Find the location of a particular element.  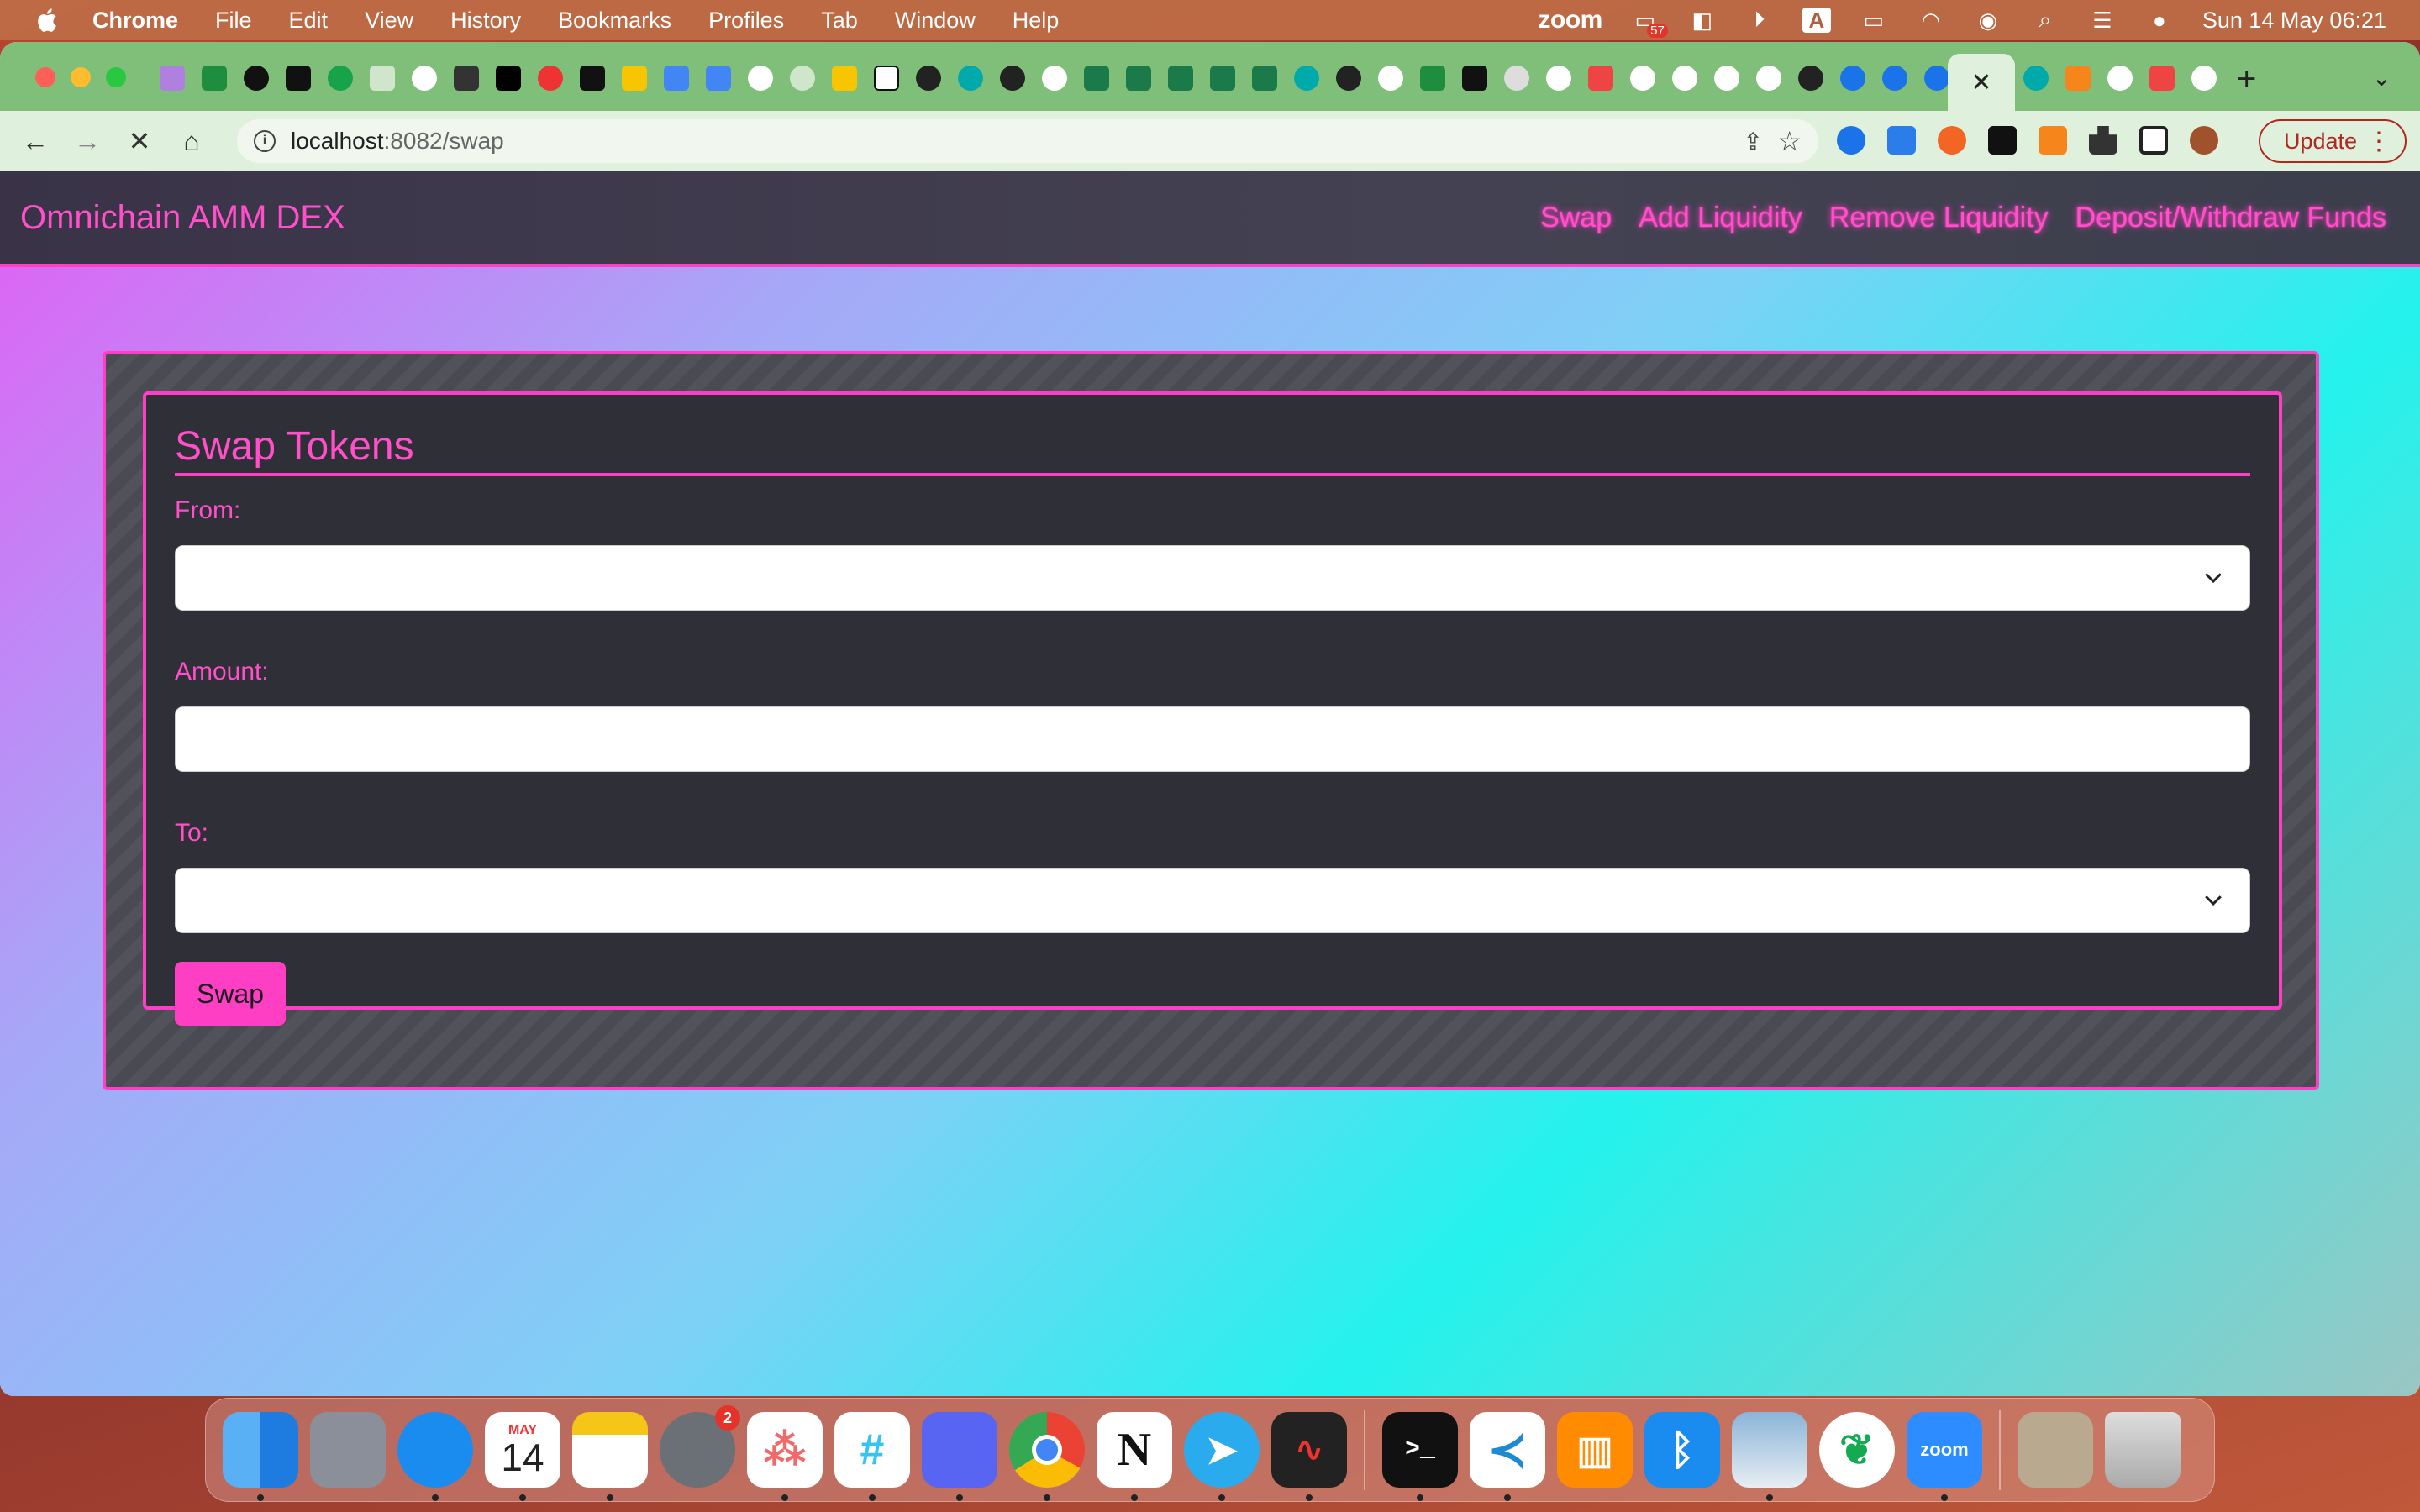

notion-icon: N is located at coordinates (1134, 1456).